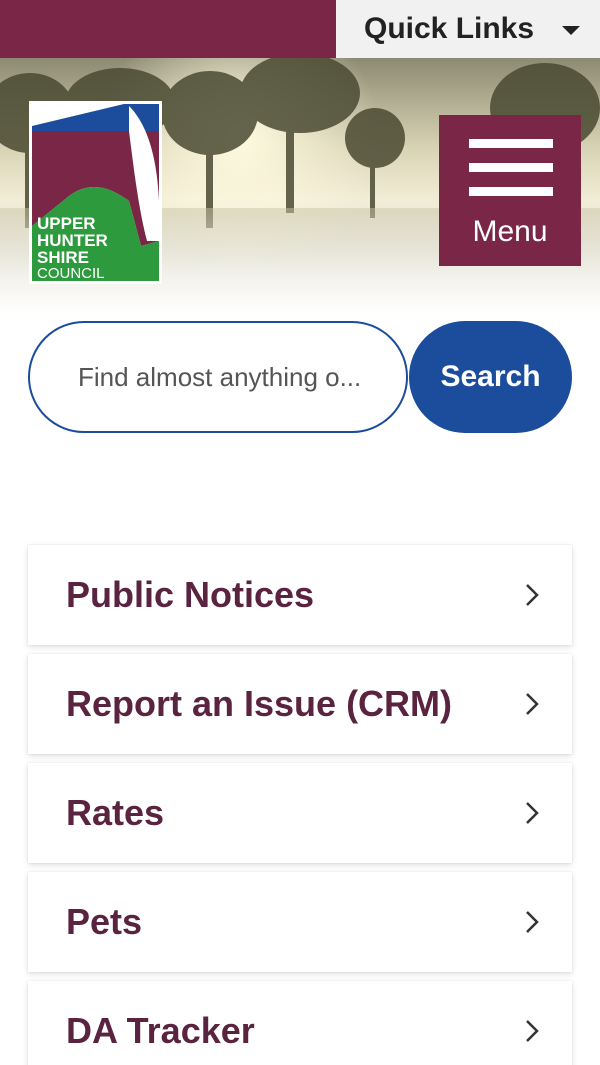 The height and width of the screenshot is (1065, 600). I want to click on menu-label: Menu, so click(510, 231).